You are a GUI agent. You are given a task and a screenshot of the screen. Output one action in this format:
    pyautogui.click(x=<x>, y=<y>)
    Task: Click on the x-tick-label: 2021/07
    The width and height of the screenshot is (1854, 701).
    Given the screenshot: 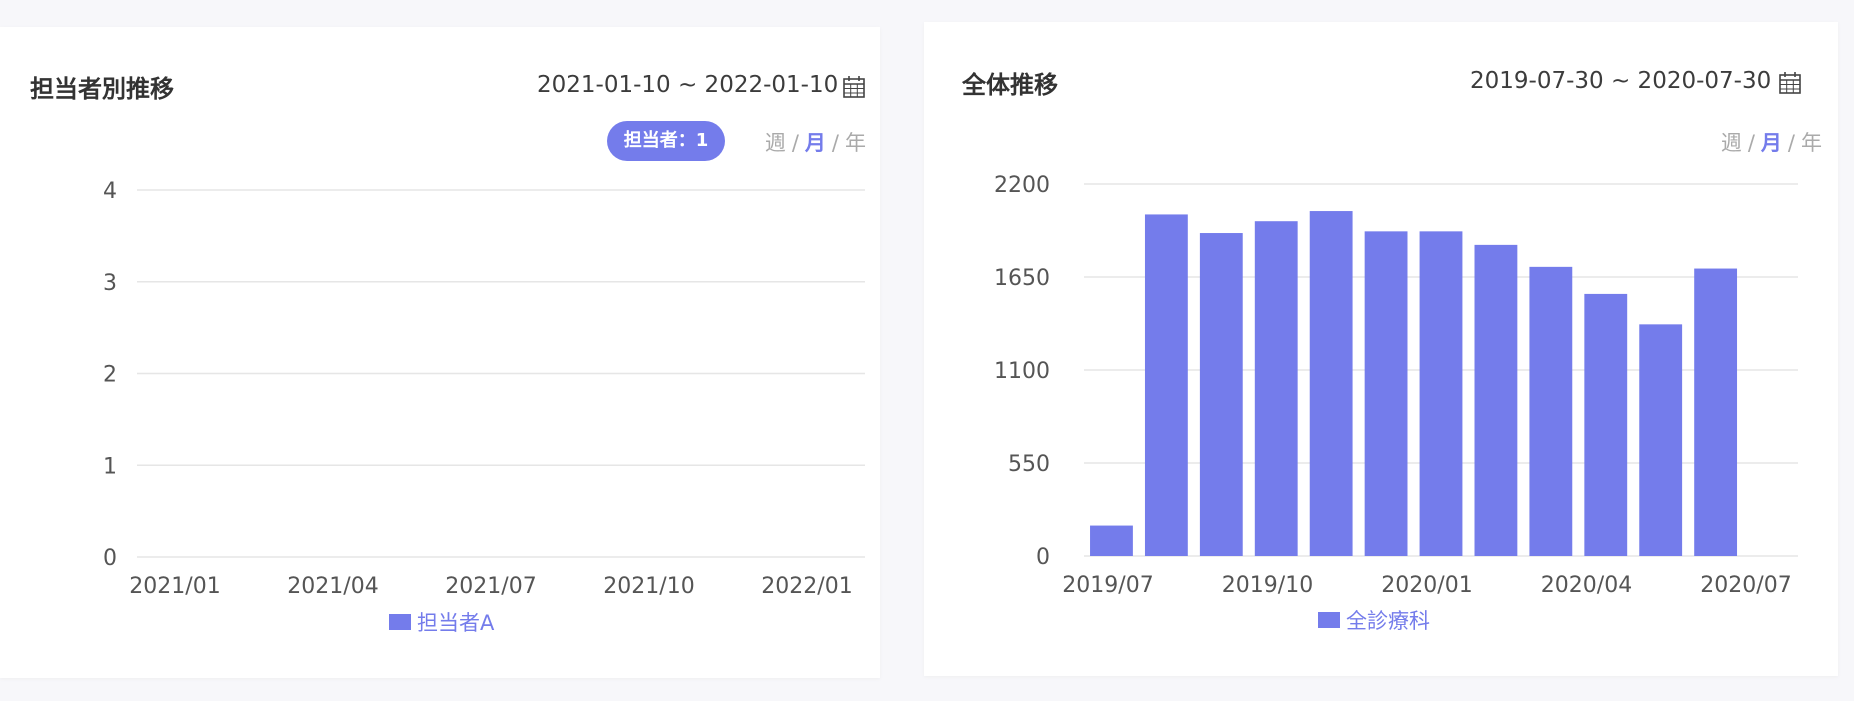 What is the action you would take?
    pyautogui.click(x=490, y=586)
    